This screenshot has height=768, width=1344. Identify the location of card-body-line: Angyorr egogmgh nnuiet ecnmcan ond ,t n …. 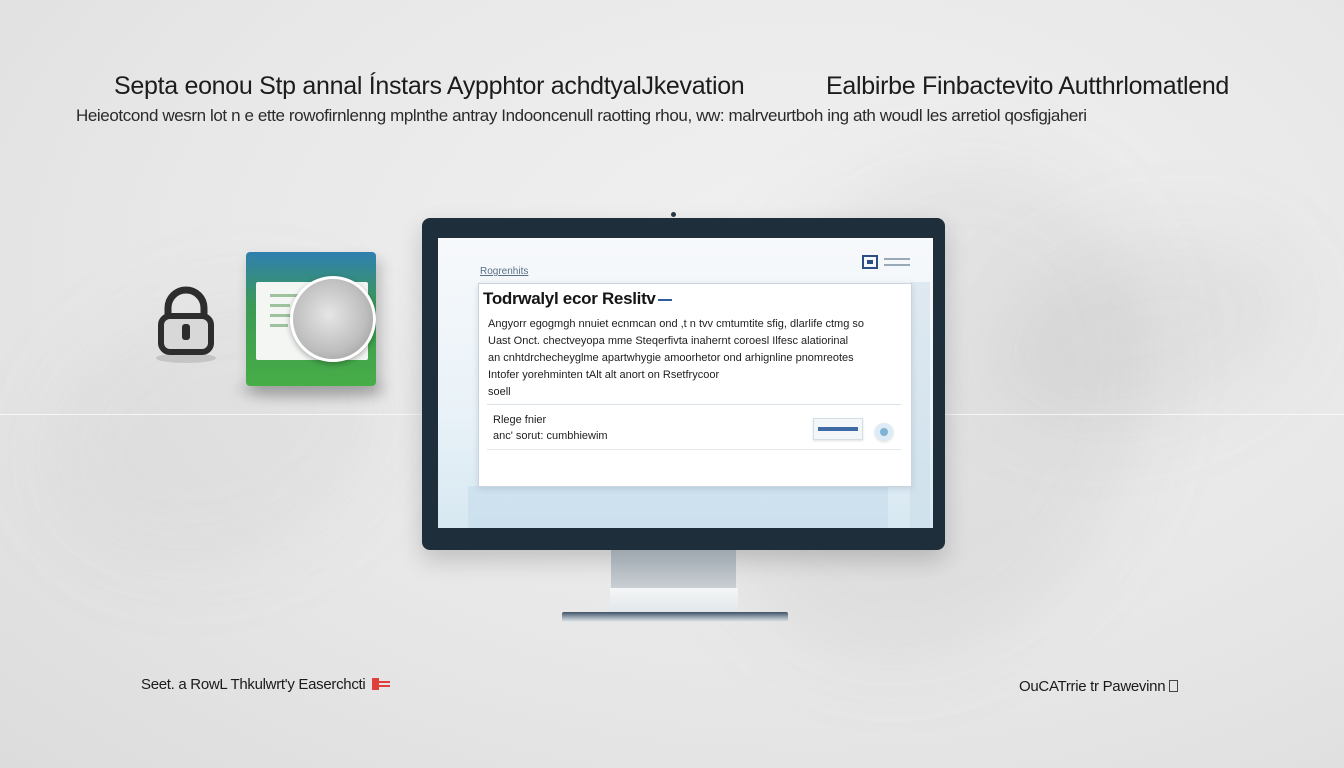
(676, 324).